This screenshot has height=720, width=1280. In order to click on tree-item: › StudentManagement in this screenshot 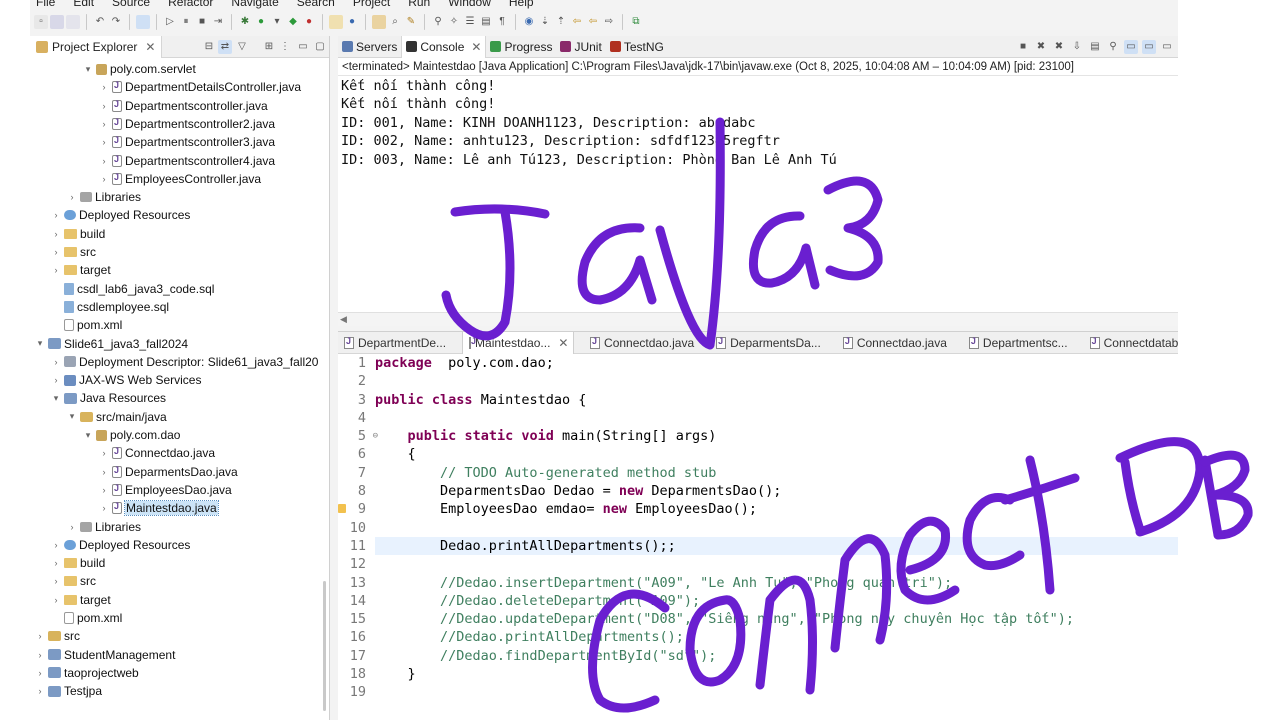, I will do `click(105, 655)`.